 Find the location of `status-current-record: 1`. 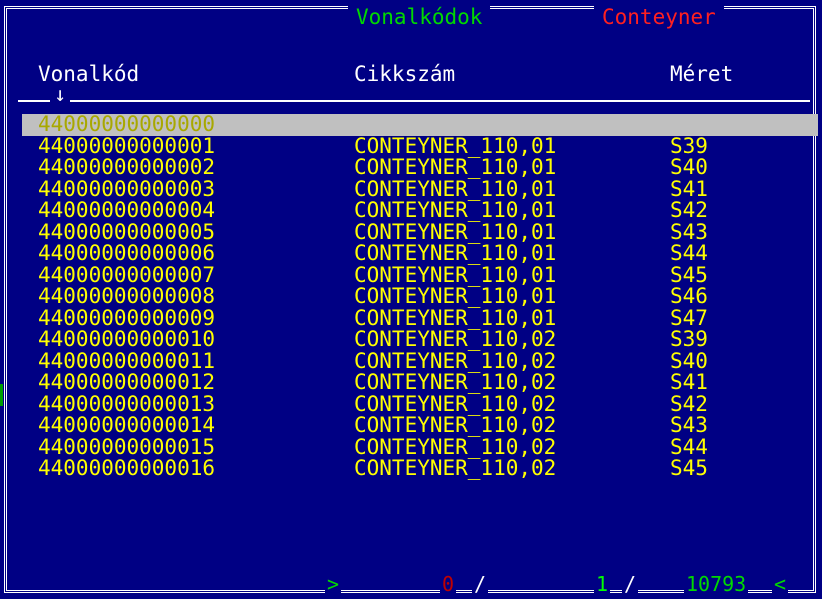

status-current-record: 1 is located at coordinates (602, 584).